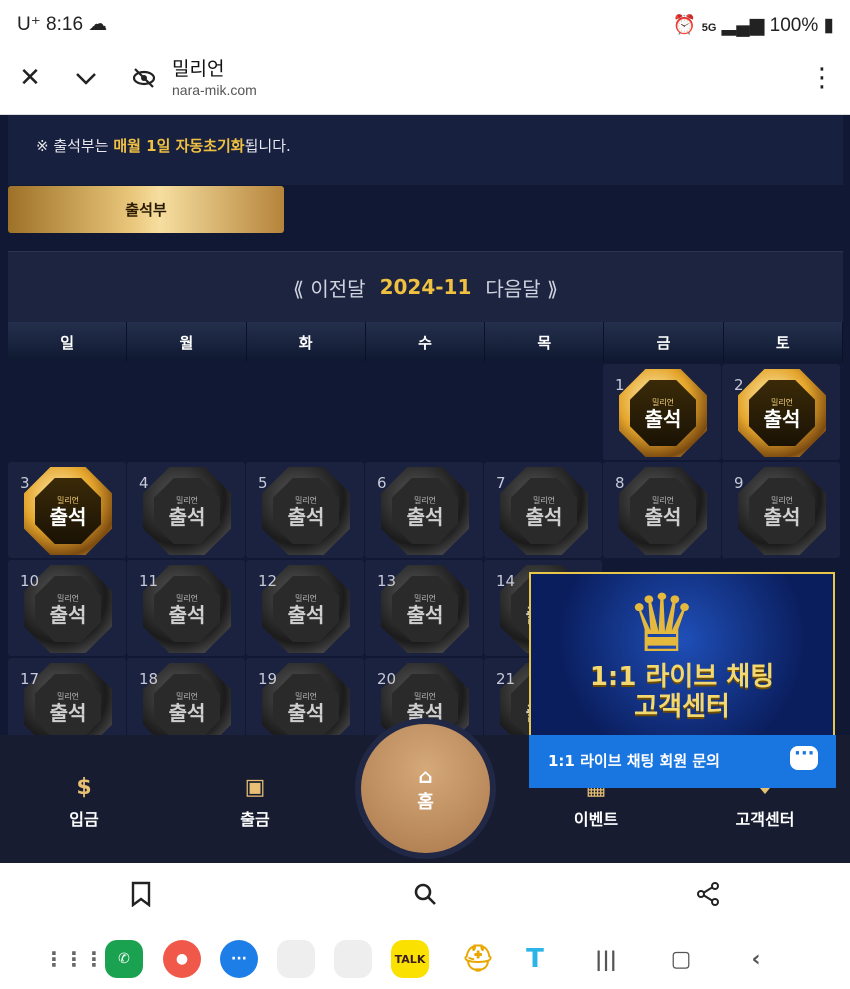 This screenshot has height=989, width=850. I want to click on alarm-icon: ⏰, so click(684, 25).